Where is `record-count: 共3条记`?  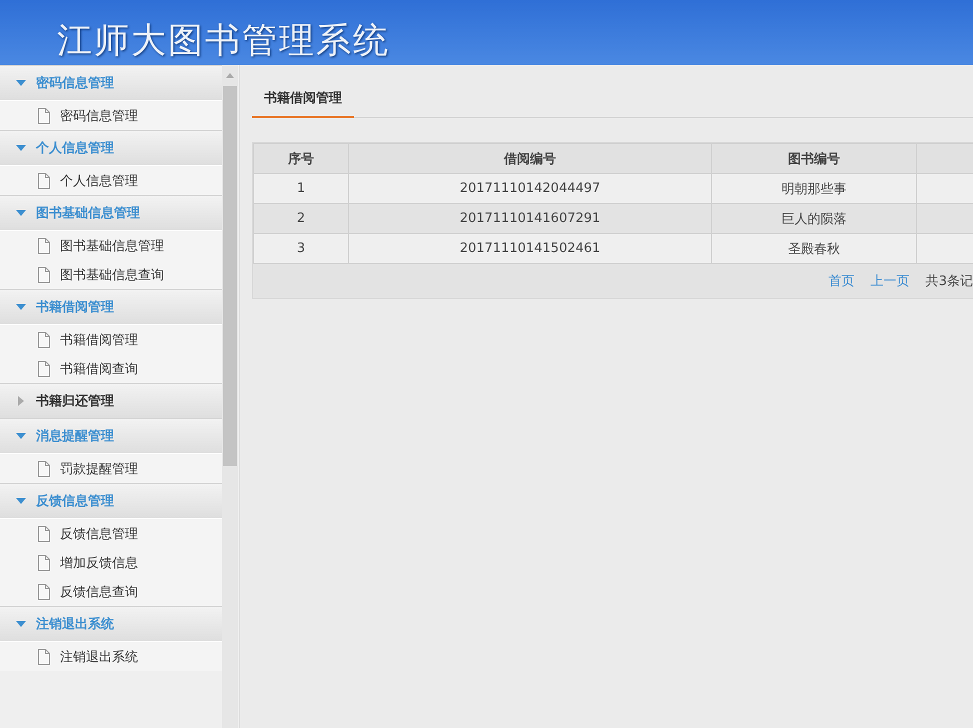 record-count: 共3条记 is located at coordinates (949, 281).